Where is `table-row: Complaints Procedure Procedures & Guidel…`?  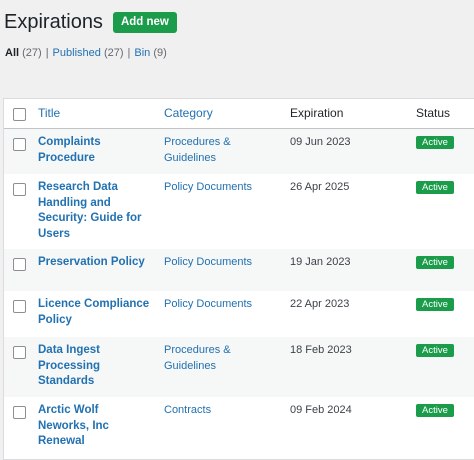
table-row: Complaints Procedure Procedures & Guidel… is located at coordinates (239, 151).